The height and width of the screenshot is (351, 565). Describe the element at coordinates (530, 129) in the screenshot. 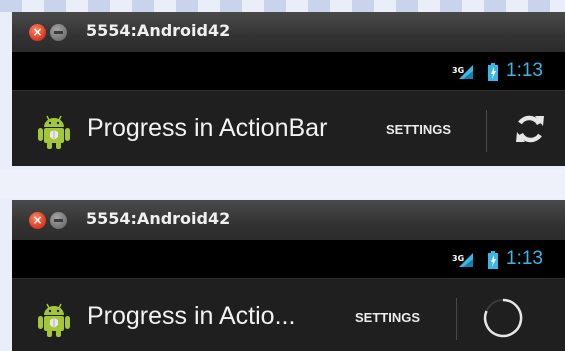

I see `refresh-icon` at that location.